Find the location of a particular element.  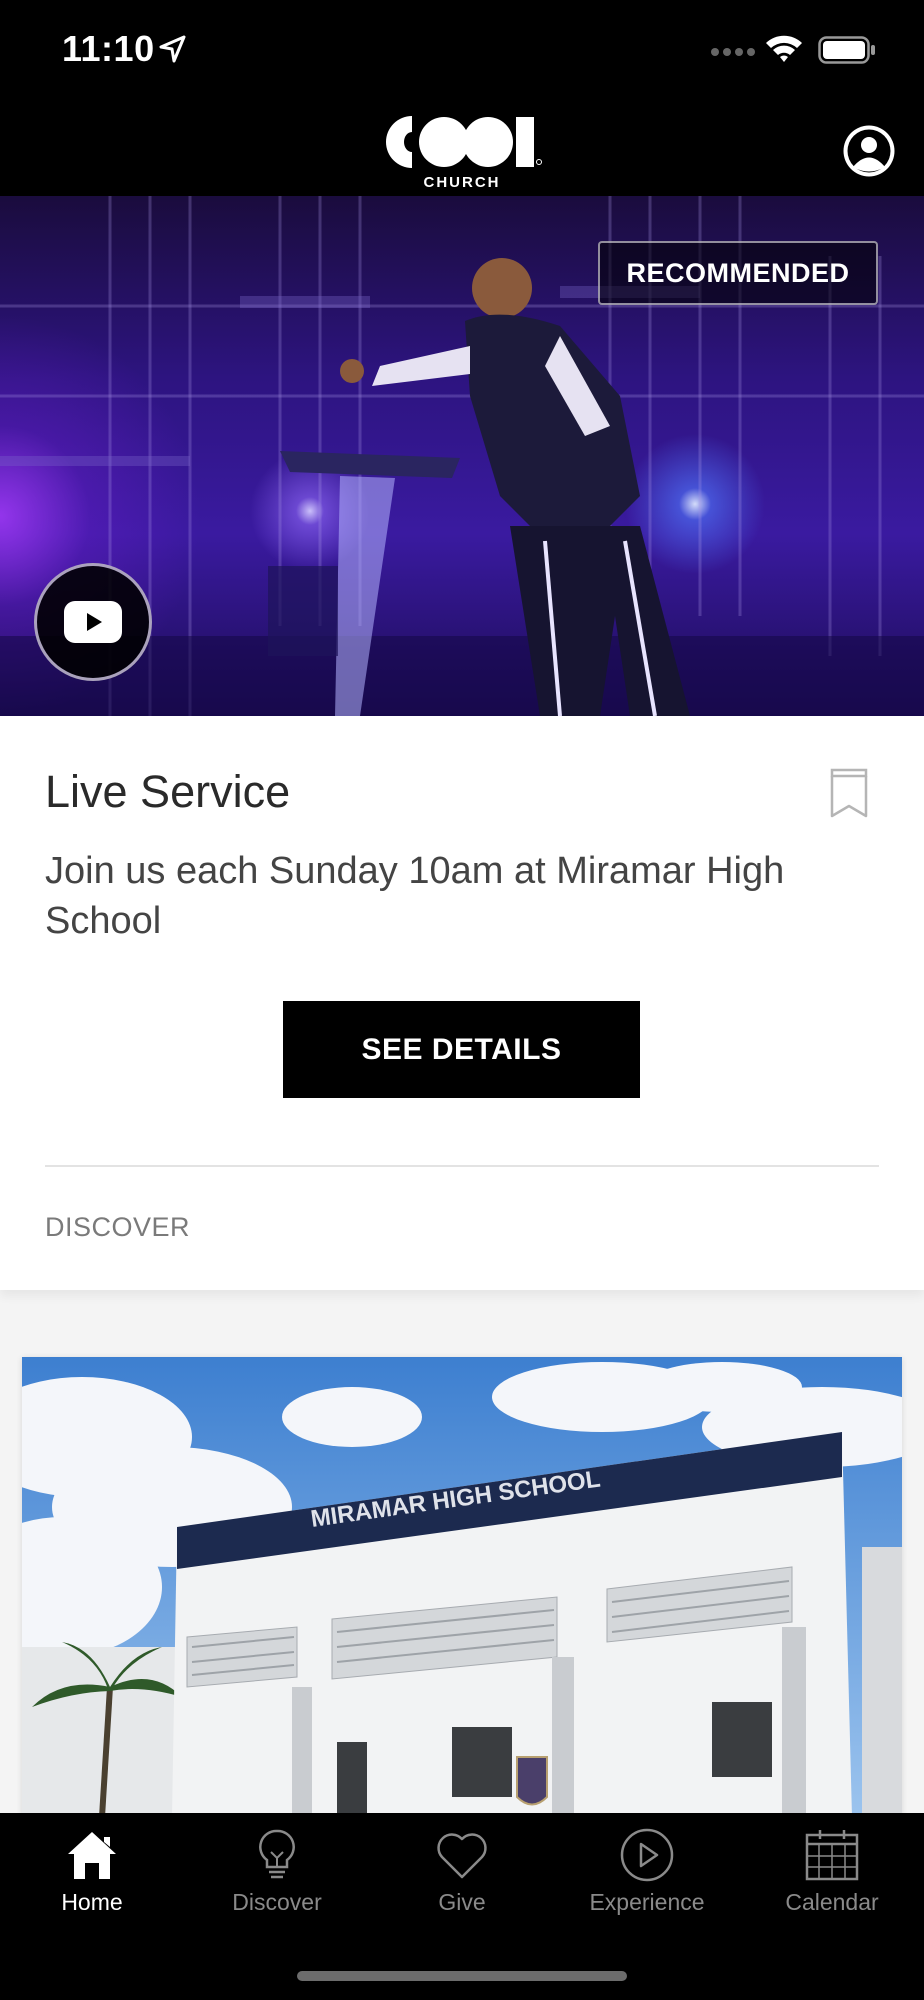

tab-label-experience: Experience is located at coordinates (647, 1902).